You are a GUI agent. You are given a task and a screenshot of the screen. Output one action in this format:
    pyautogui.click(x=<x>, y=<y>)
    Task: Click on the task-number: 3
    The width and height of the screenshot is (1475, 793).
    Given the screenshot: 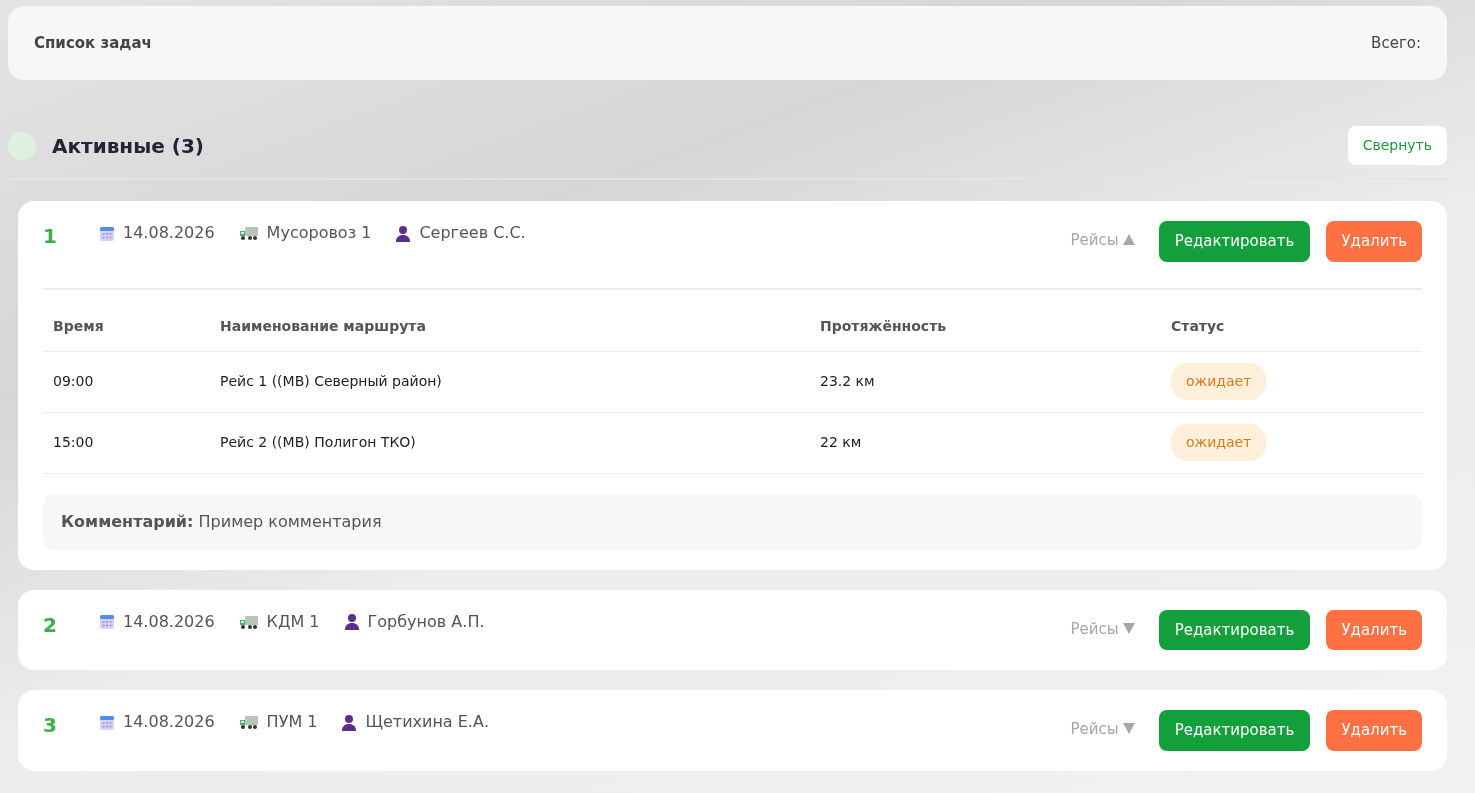 What is the action you would take?
    pyautogui.click(x=50, y=725)
    